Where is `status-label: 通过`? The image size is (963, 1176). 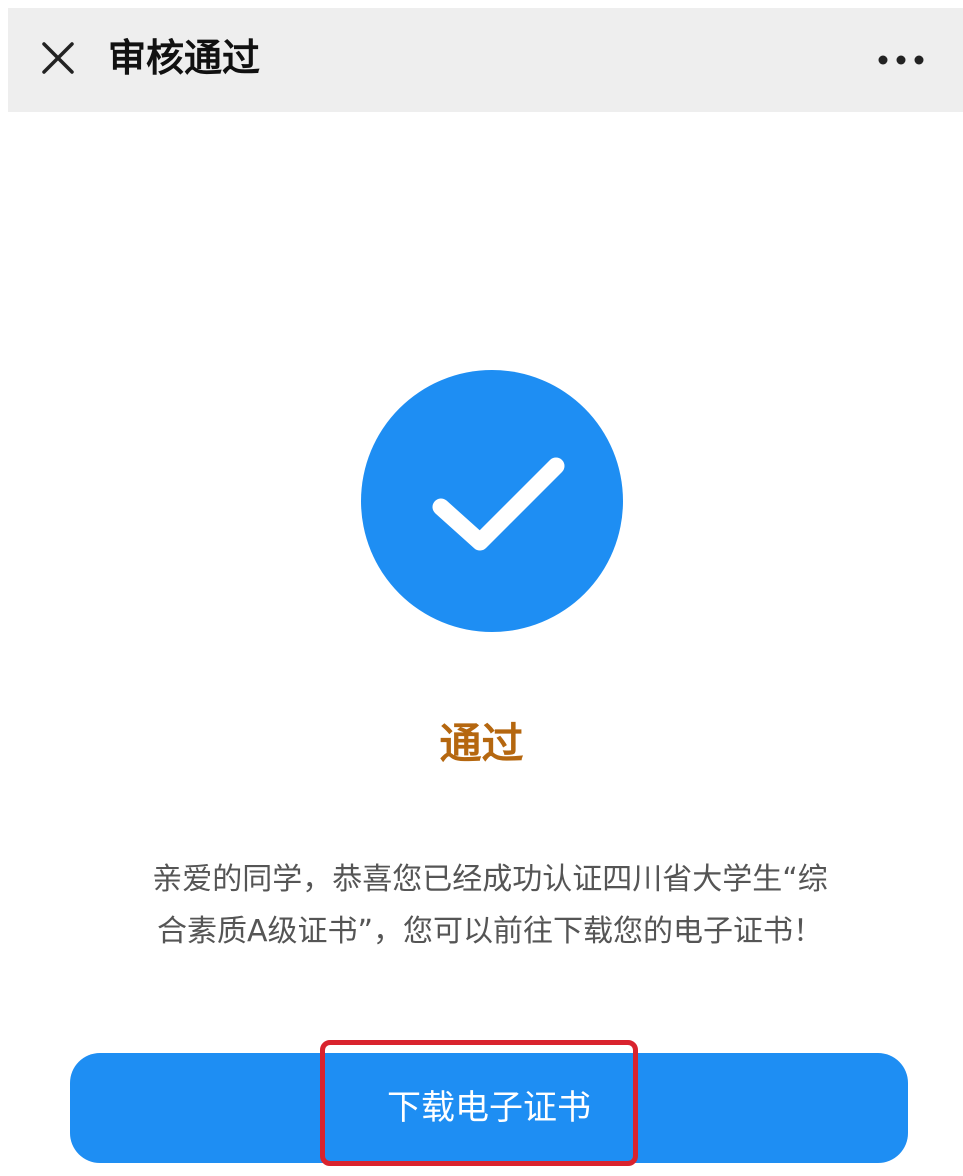
status-label: 通过 is located at coordinates (481, 743).